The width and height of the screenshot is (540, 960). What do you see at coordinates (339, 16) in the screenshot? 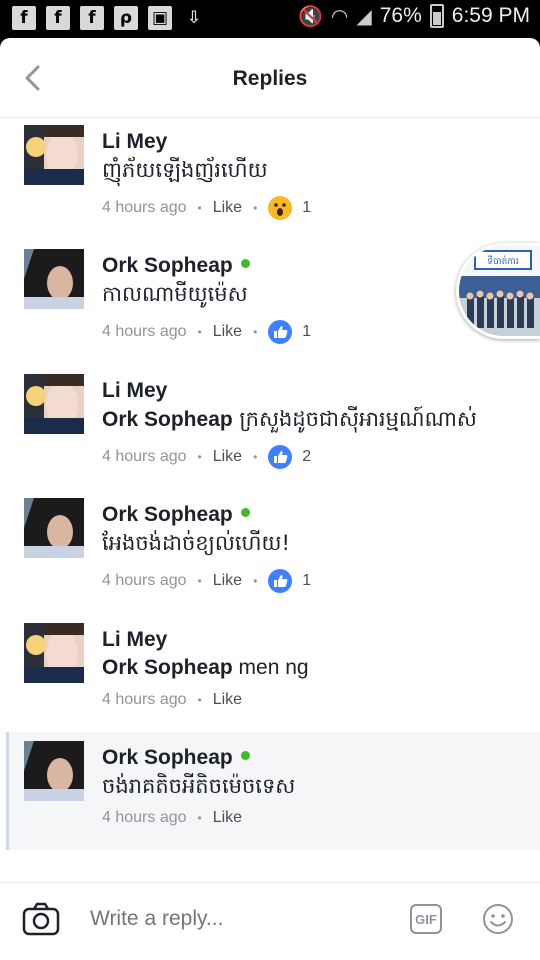
I see `wifi-icon: ◠` at bounding box center [339, 16].